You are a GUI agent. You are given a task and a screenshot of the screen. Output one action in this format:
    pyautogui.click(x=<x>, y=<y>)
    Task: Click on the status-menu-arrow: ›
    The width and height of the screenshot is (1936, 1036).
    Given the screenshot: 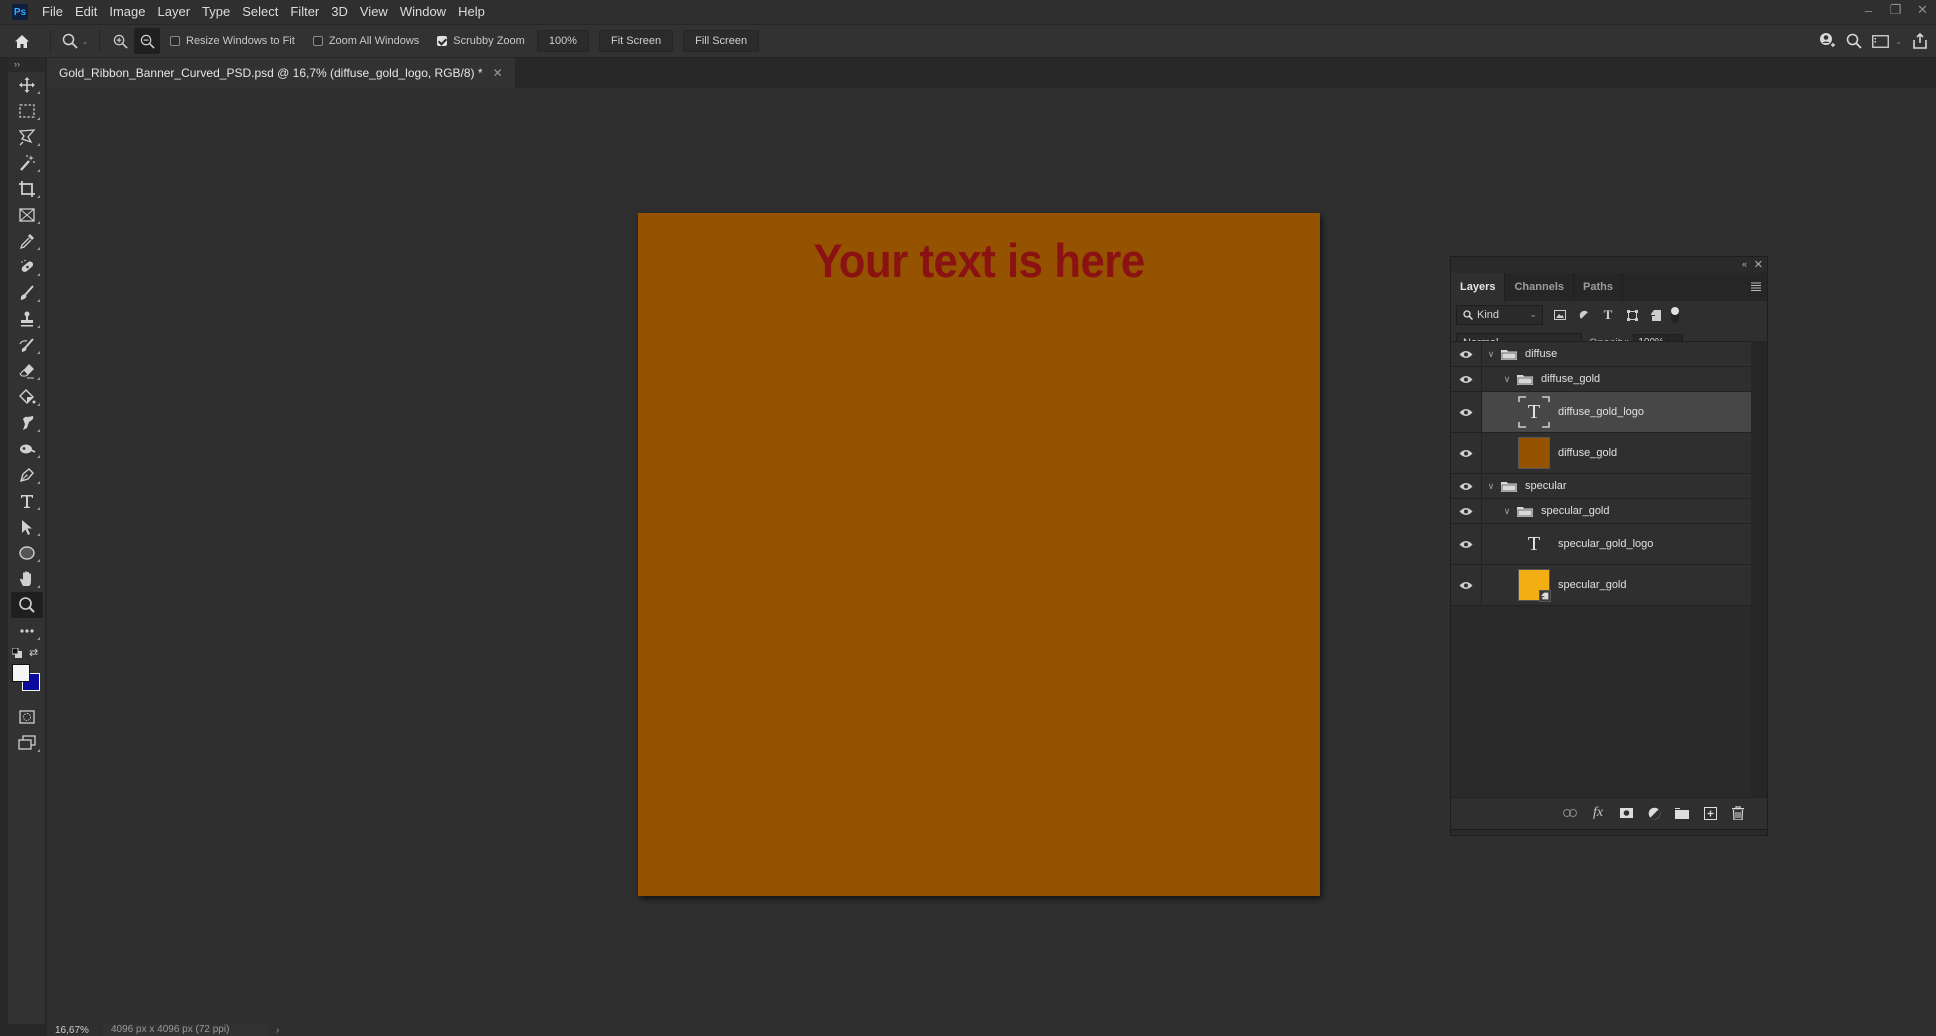 What is the action you would take?
    pyautogui.click(x=277, y=1030)
    